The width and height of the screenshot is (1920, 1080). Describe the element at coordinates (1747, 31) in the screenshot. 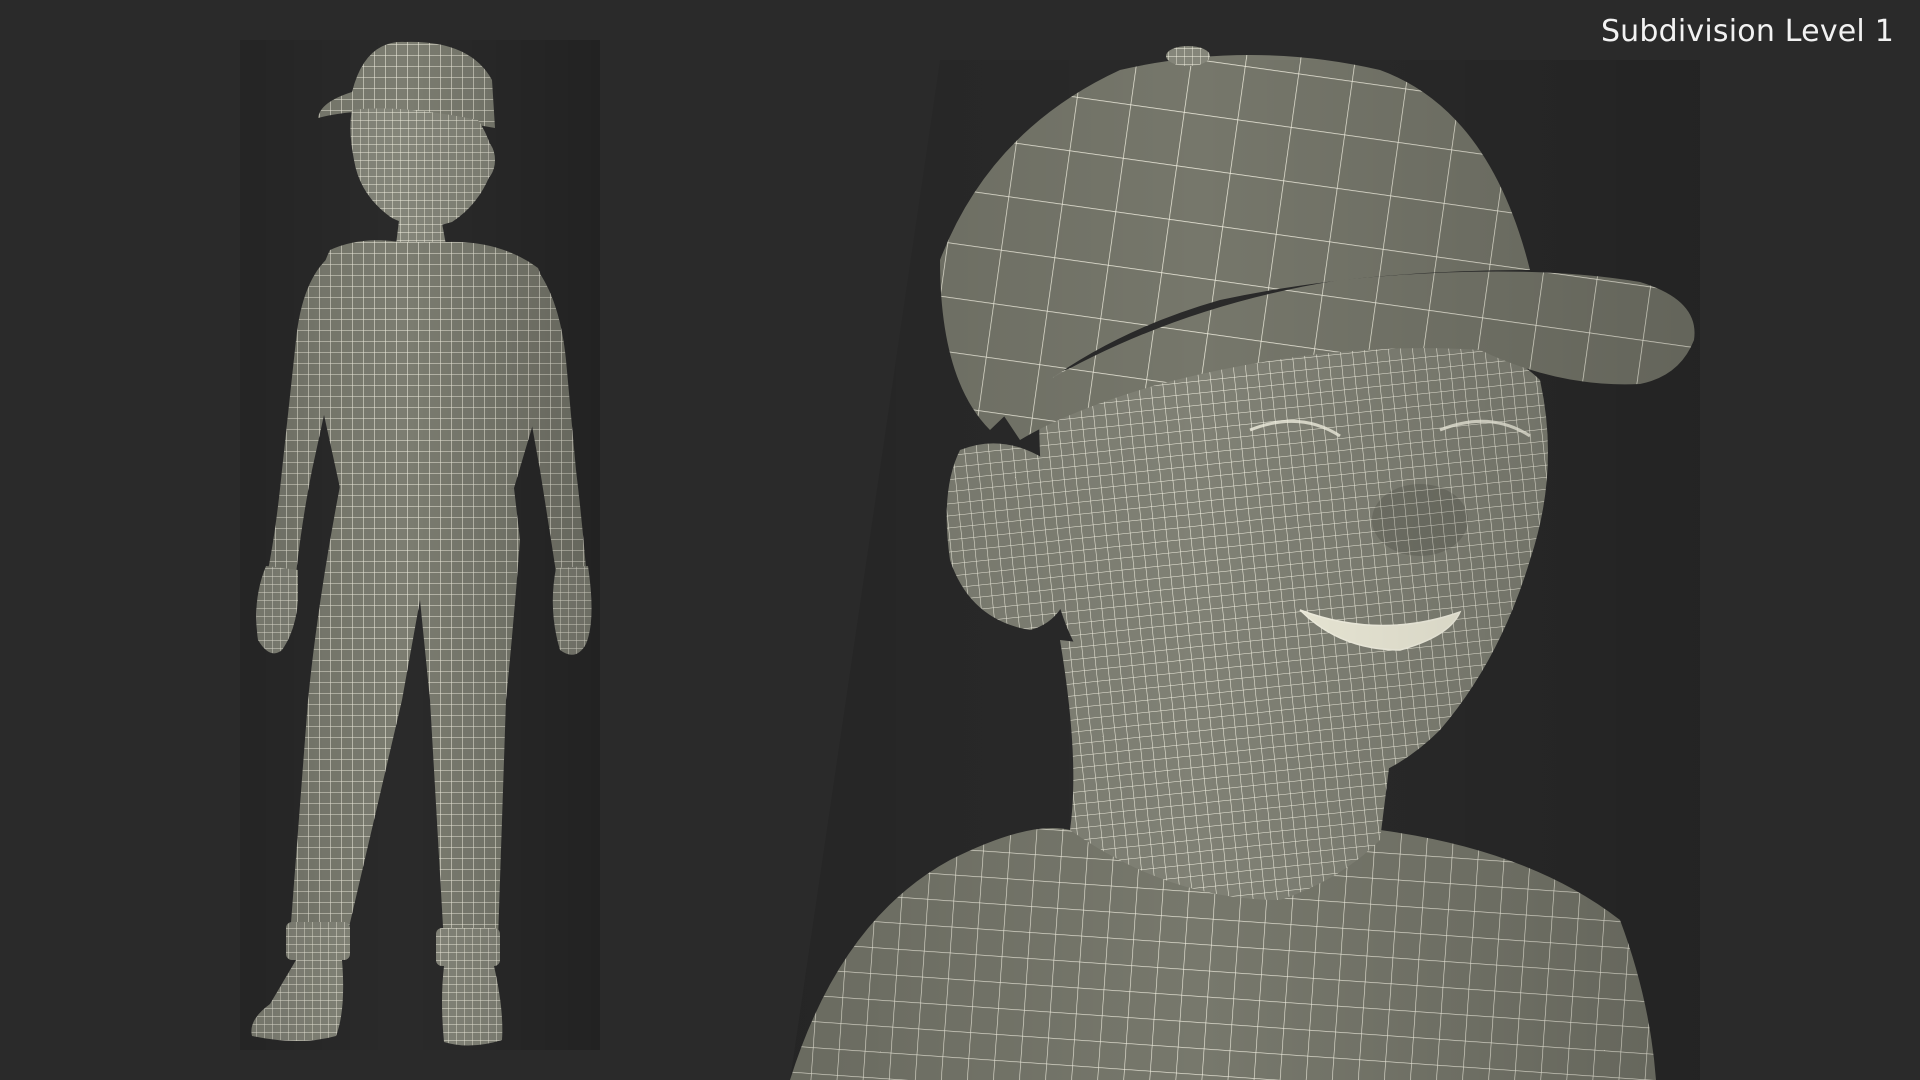

I see `subdivision-level-label: Subdivision Level 1` at that location.